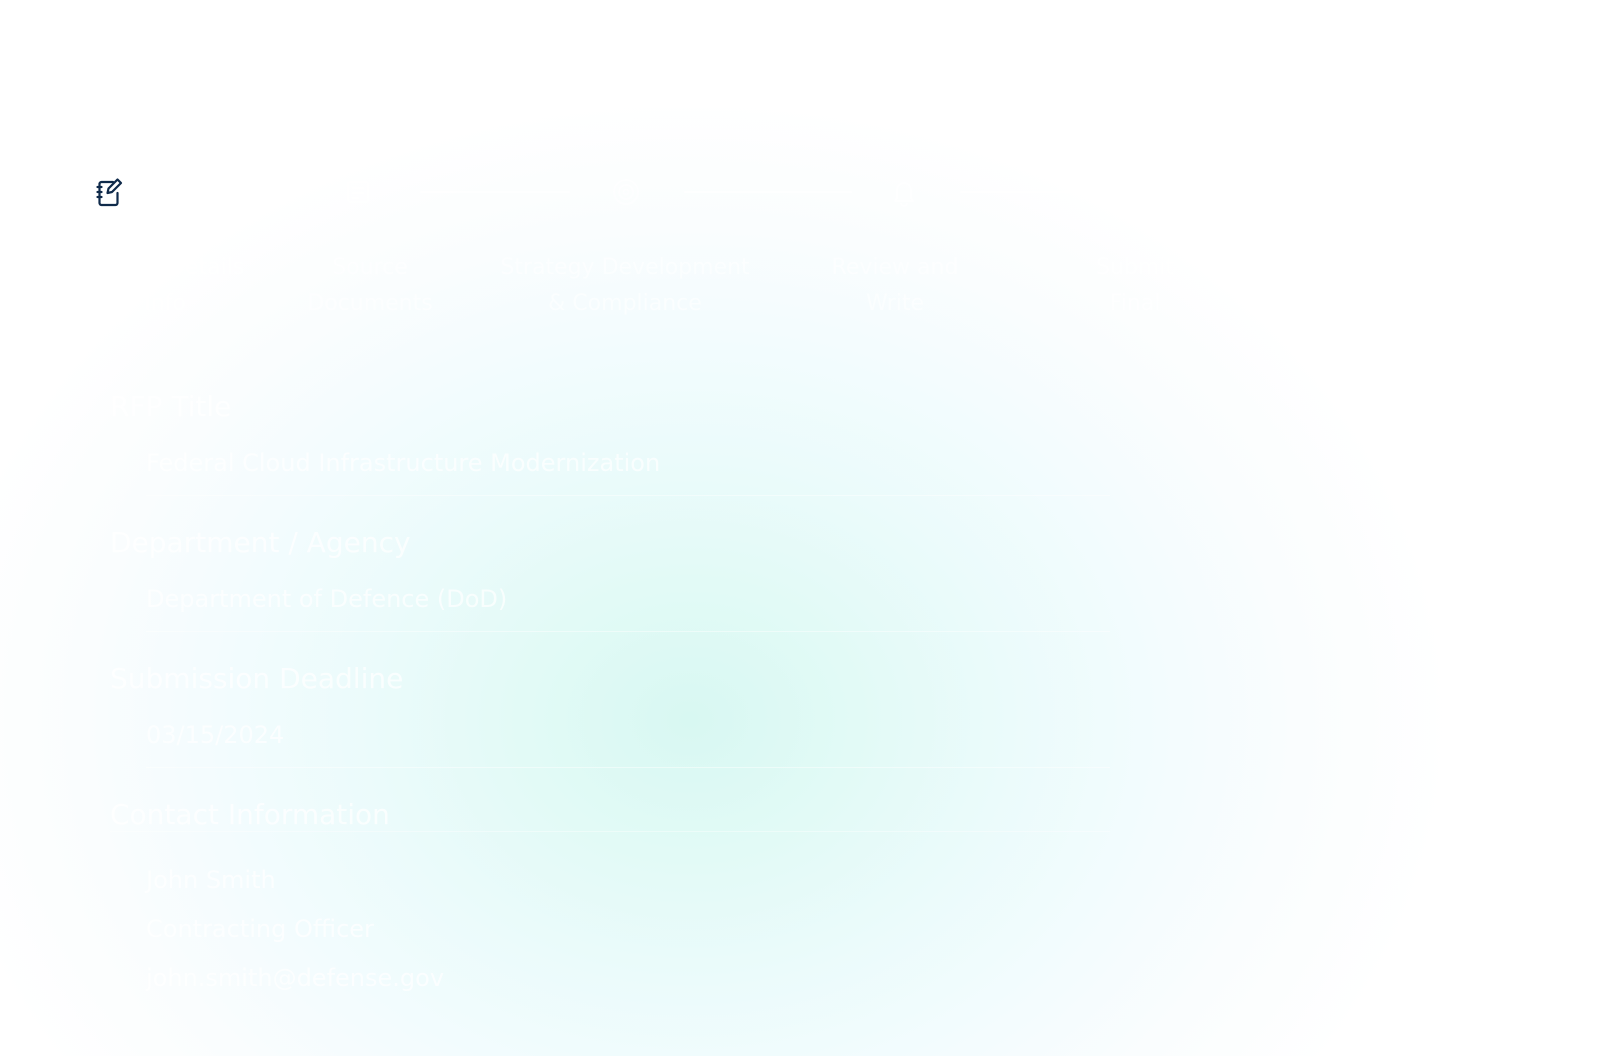  I want to click on rfp-title-label: RFP Title, so click(171, 406).